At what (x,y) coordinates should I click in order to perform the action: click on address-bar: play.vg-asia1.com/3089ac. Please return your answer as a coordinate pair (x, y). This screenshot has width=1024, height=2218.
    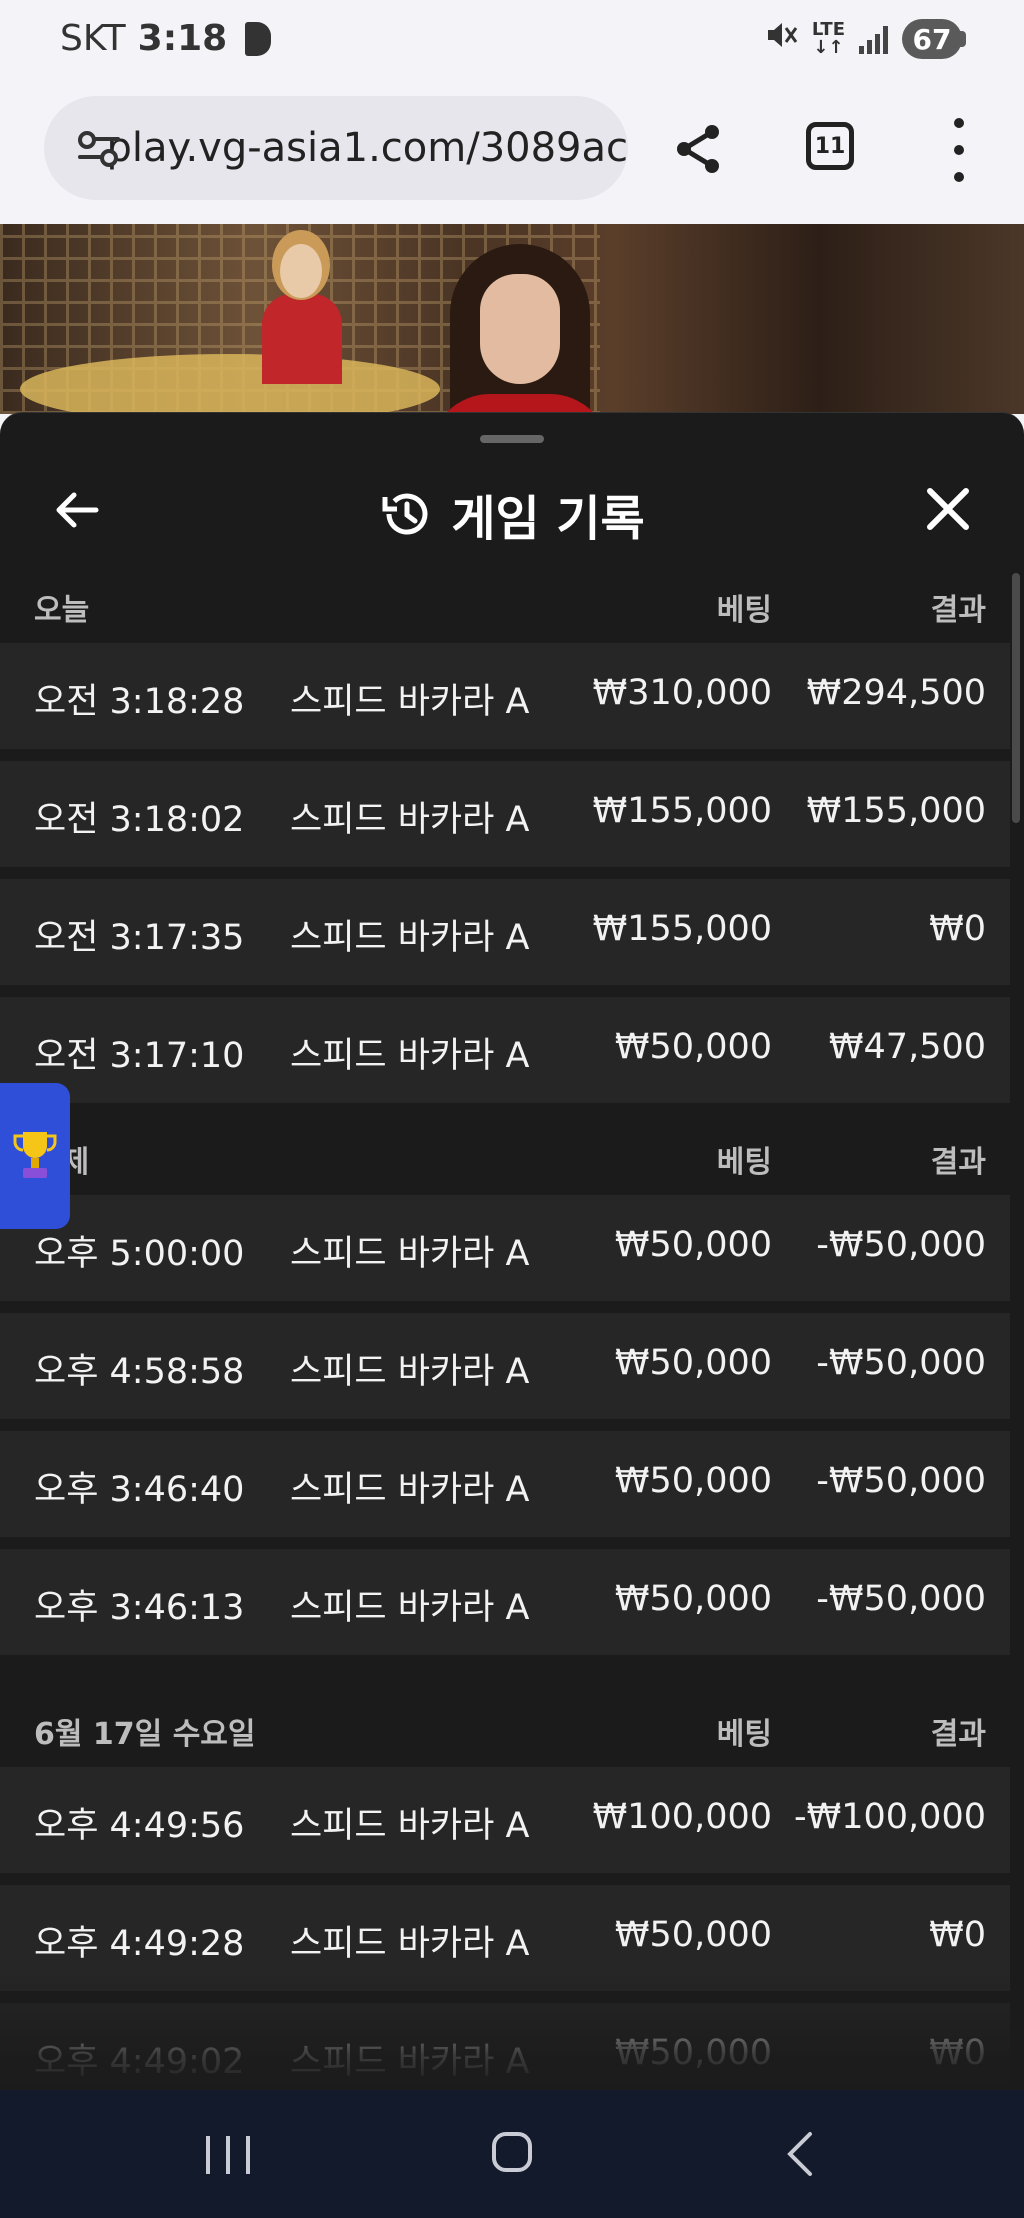
    Looking at the image, I should click on (336, 148).